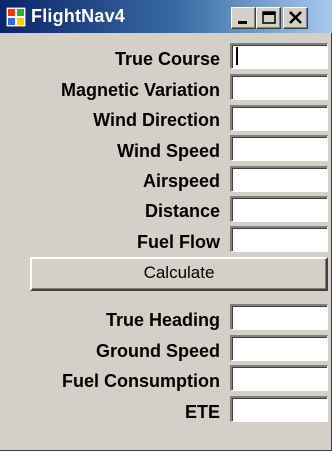  I want to click on close-icon, so click(295, 17).